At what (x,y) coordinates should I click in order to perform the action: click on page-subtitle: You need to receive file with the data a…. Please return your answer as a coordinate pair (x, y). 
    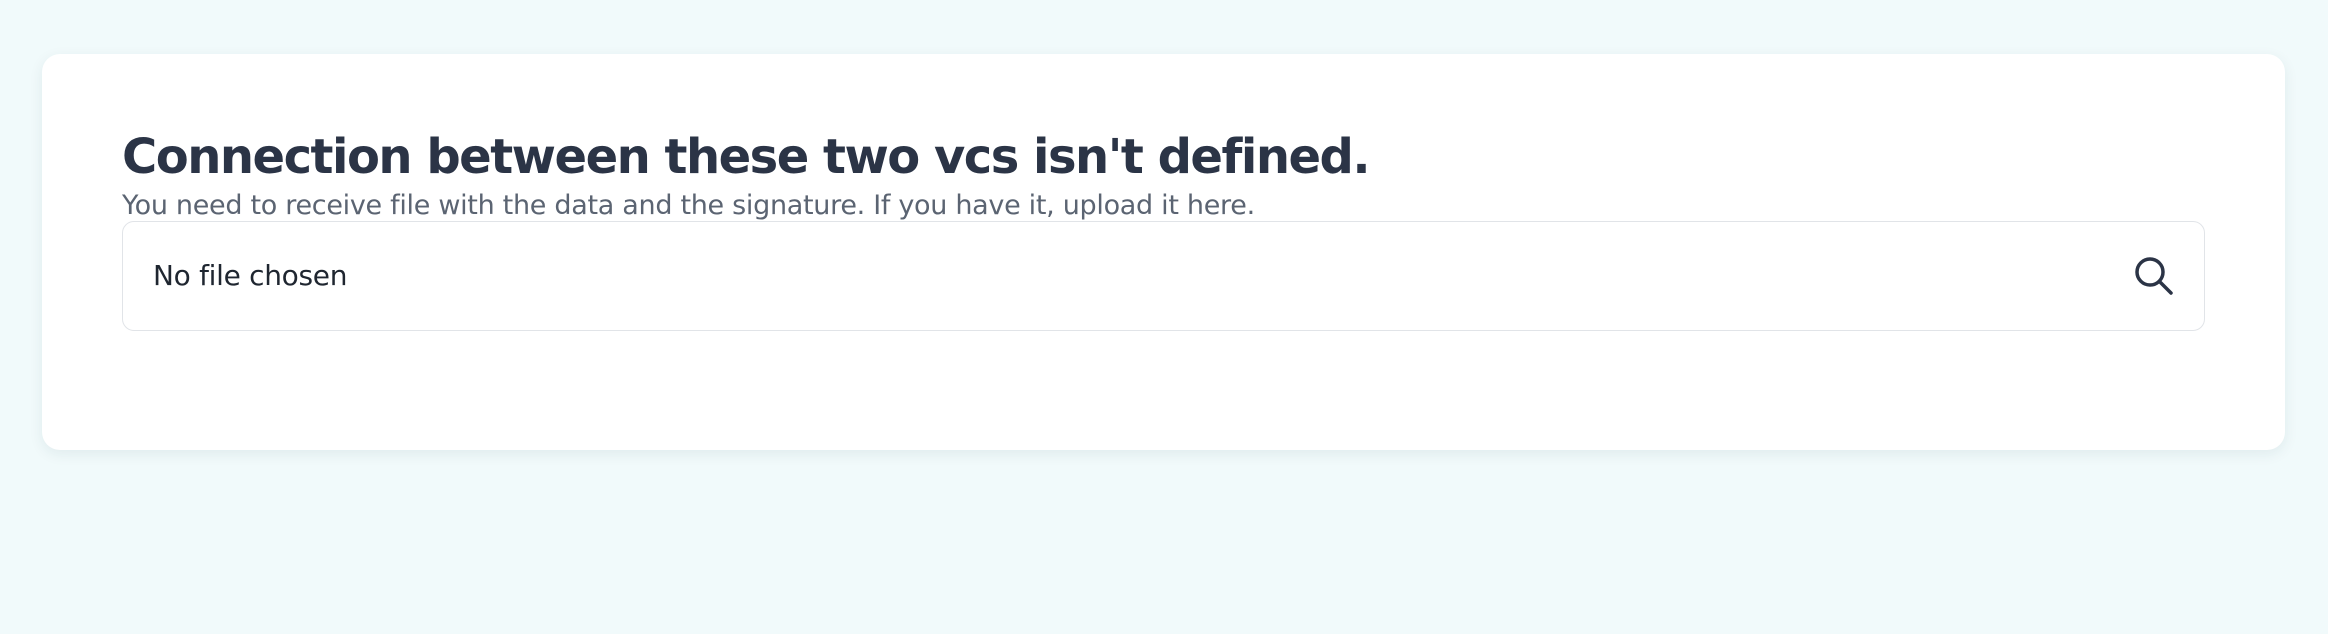
    Looking at the image, I should click on (688, 206).